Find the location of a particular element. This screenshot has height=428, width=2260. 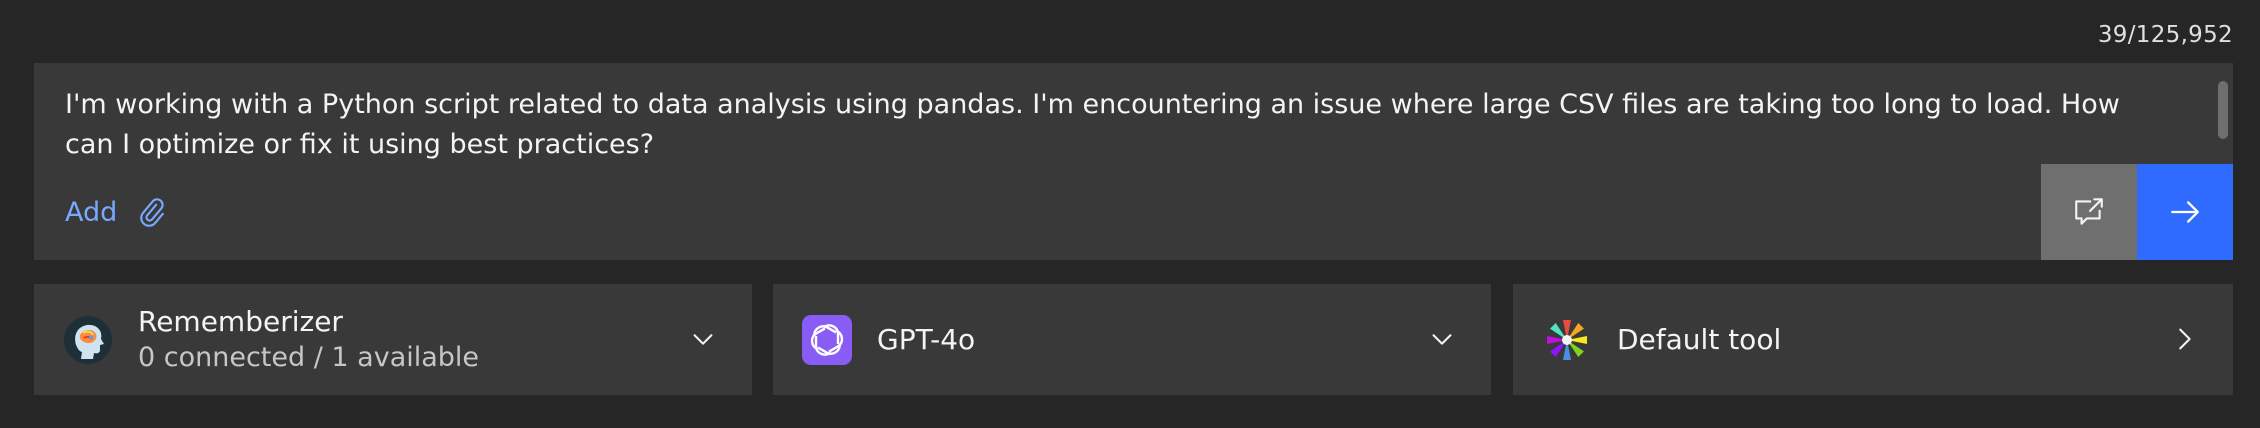

add-attachment-button: Add is located at coordinates (117, 212).